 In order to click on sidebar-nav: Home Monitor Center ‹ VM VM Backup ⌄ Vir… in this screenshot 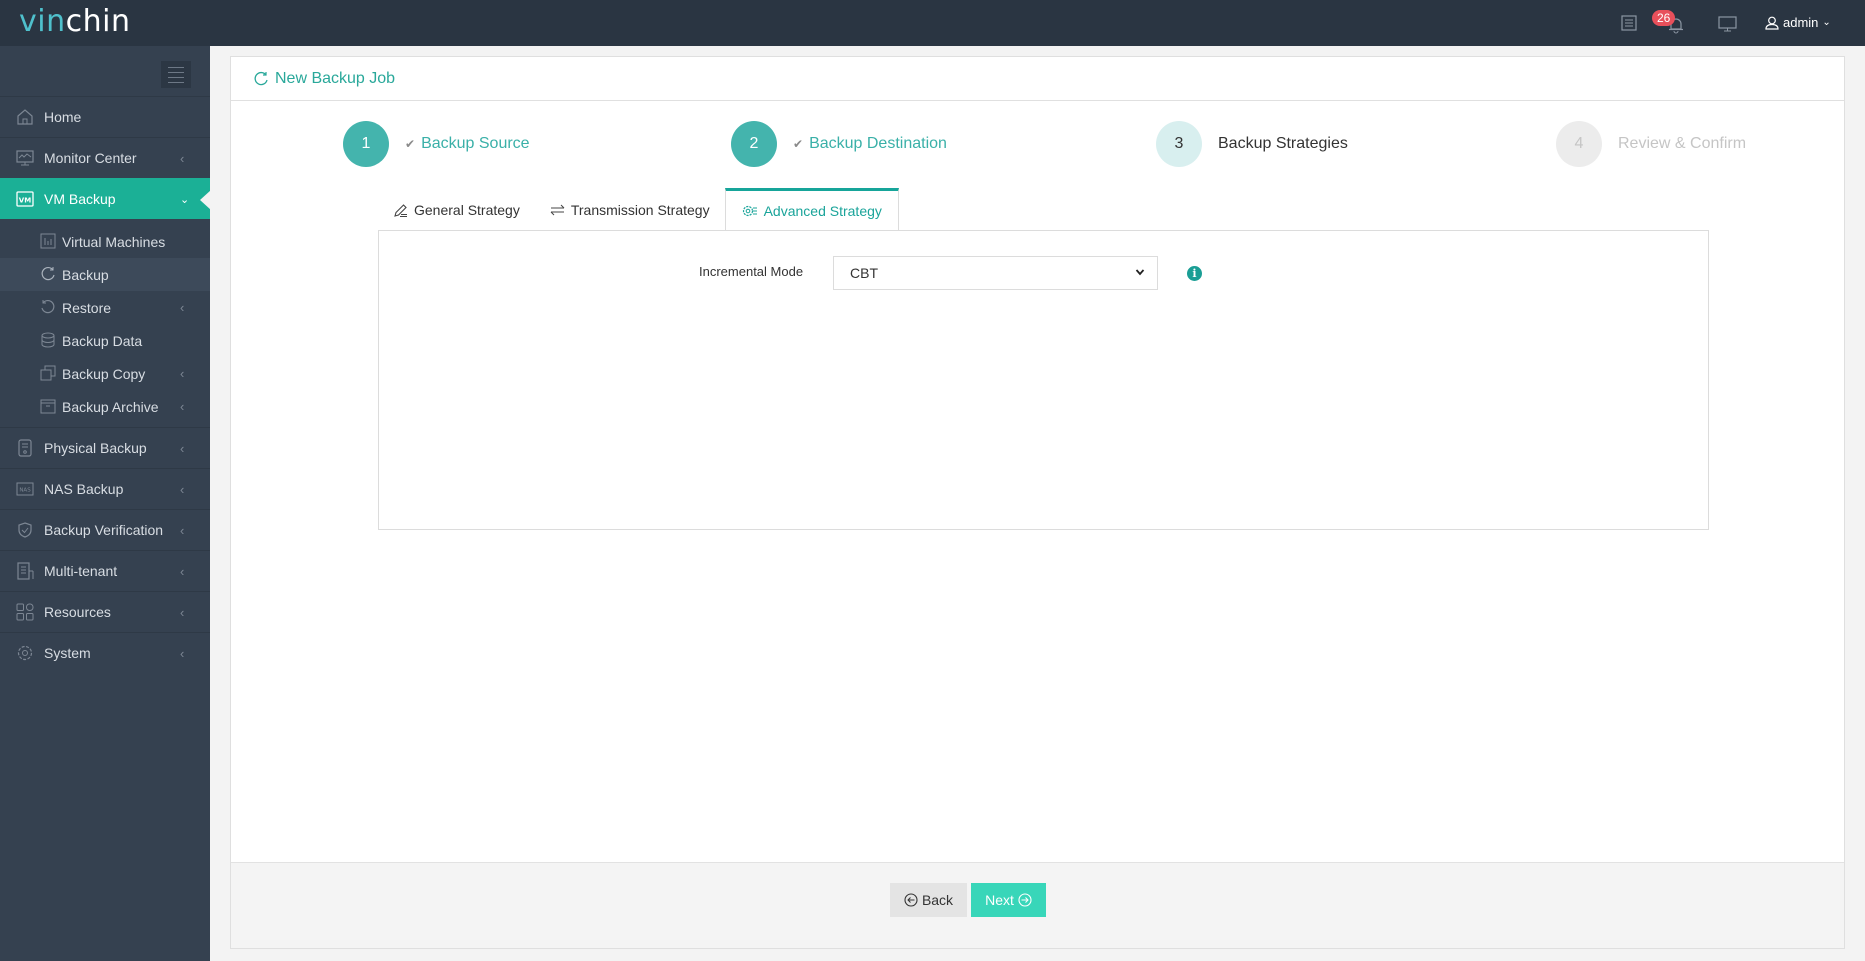, I will do `click(105, 384)`.